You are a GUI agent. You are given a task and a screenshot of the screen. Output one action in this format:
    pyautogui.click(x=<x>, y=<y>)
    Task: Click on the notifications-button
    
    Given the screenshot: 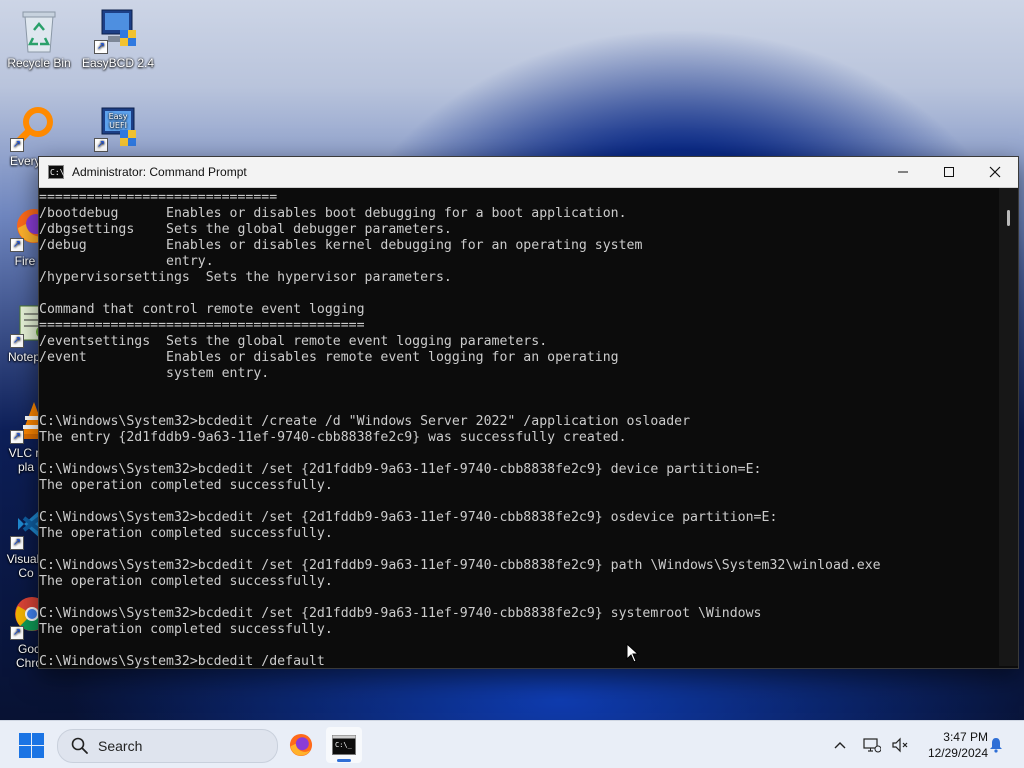 What is the action you would take?
    pyautogui.click(x=996, y=747)
    